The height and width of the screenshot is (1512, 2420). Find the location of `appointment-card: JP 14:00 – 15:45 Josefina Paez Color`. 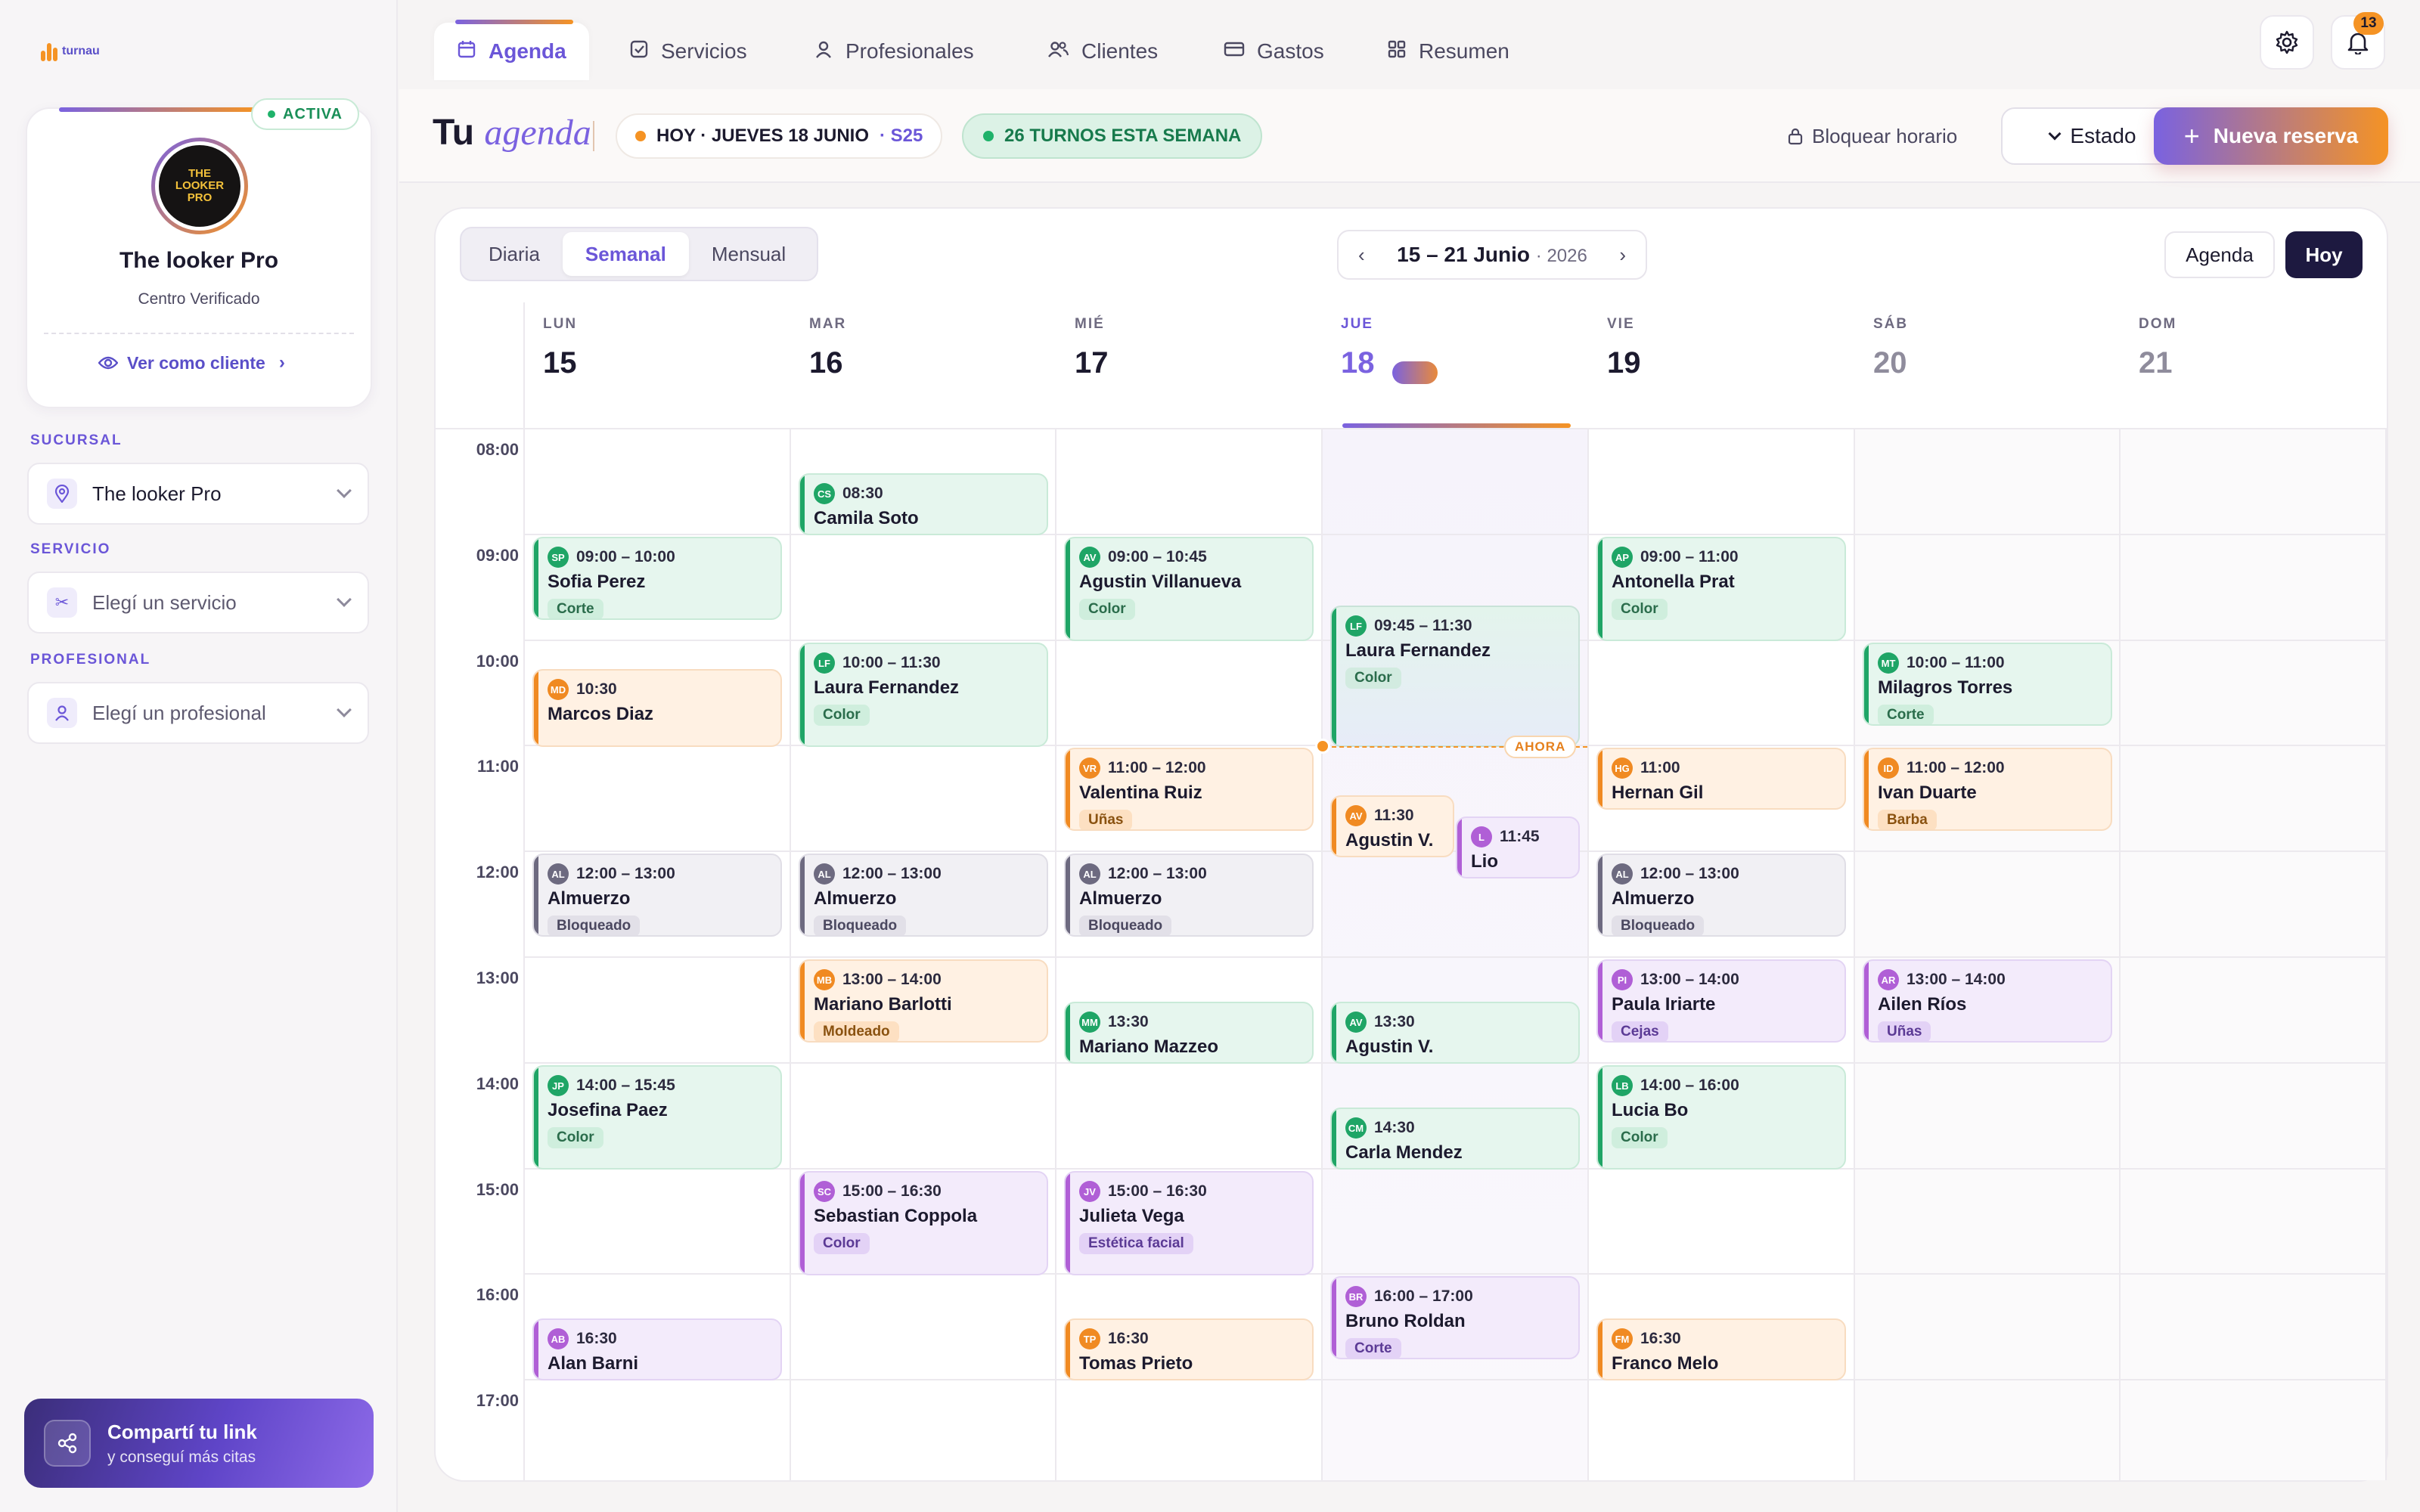

appointment-card: JP 14:00 – 15:45 Josefina Paez Color is located at coordinates (657, 1117).